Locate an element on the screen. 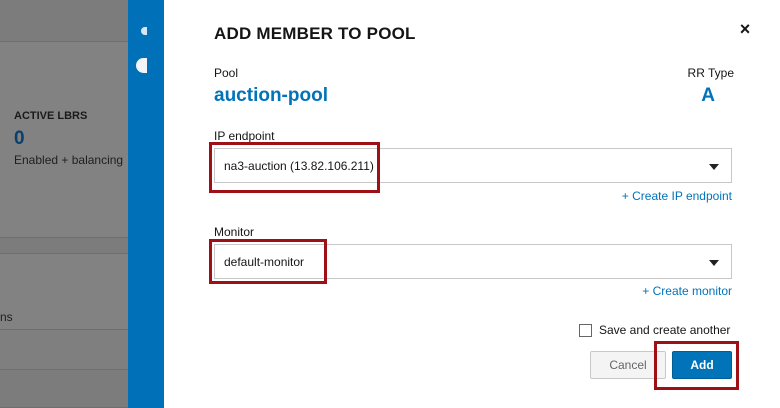 Image resolution: width=780 pixels, height=408 pixels. active-lbrs-count: 0 is located at coordinates (19, 138).